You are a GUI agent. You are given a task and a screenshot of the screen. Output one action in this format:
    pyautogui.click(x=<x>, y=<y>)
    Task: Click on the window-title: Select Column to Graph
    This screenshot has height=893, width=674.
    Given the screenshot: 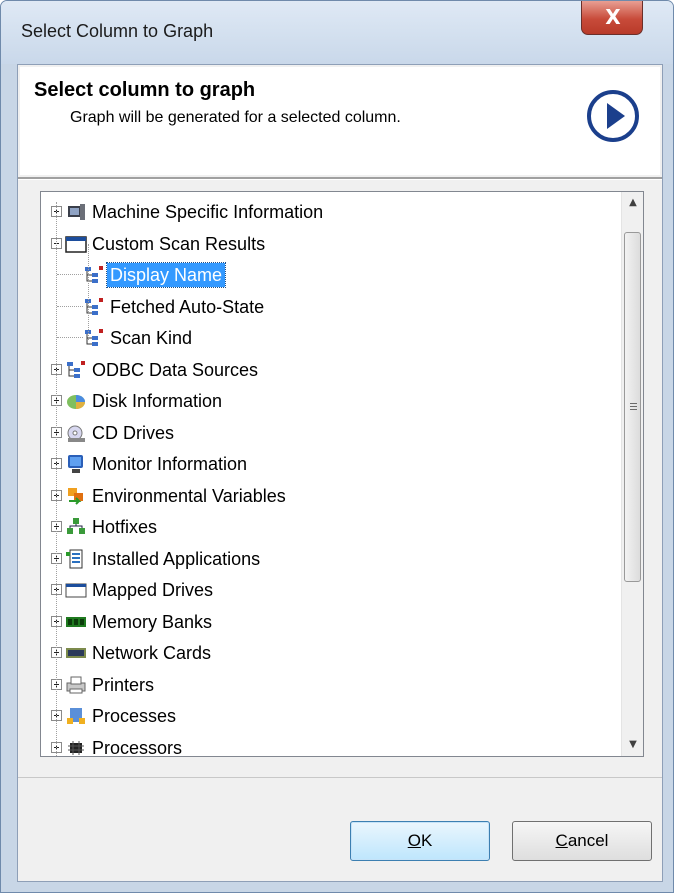 What is the action you would take?
    pyautogui.click(x=117, y=31)
    